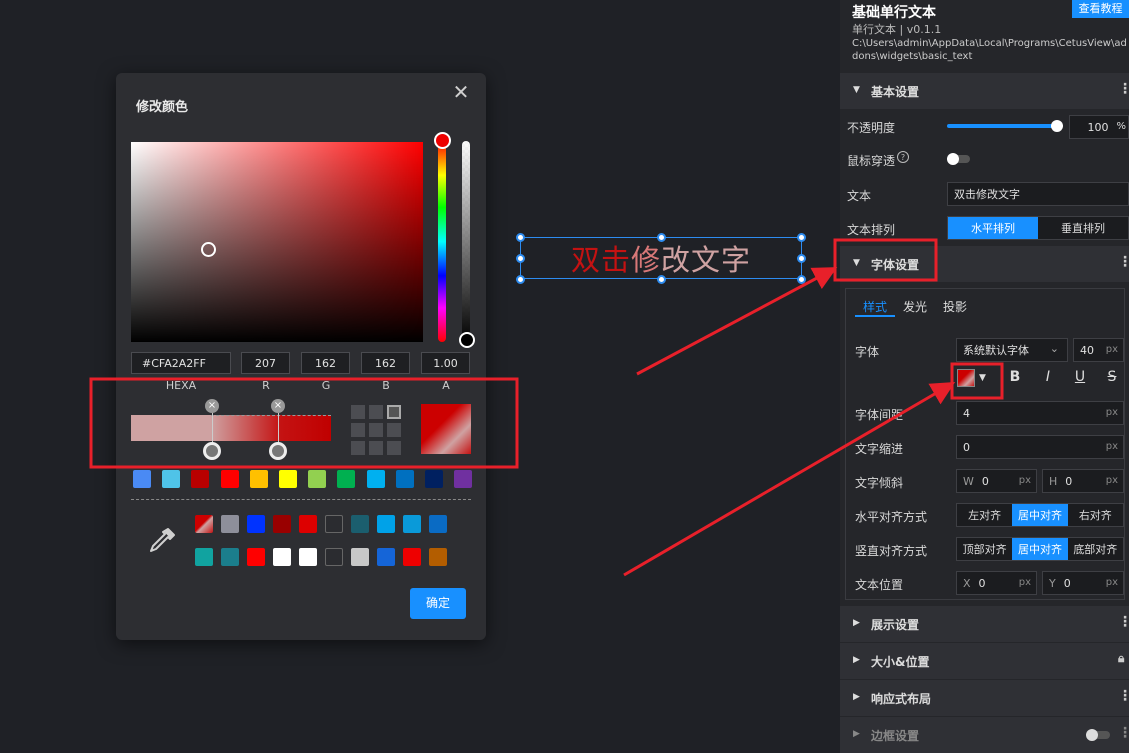 This screenshot has height=753, width=1129. I want to click on opacity-slider, so click(1003, 126).